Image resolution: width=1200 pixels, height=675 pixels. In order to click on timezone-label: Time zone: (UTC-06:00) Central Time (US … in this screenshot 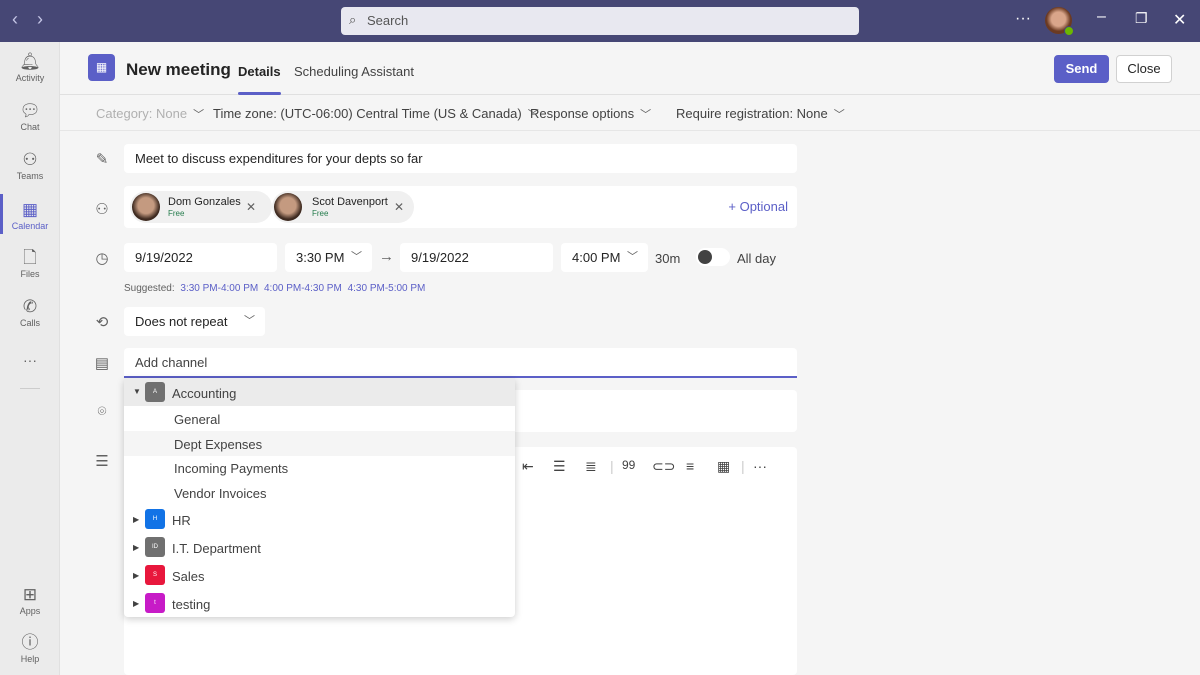, I will do `click(367, 113)`.